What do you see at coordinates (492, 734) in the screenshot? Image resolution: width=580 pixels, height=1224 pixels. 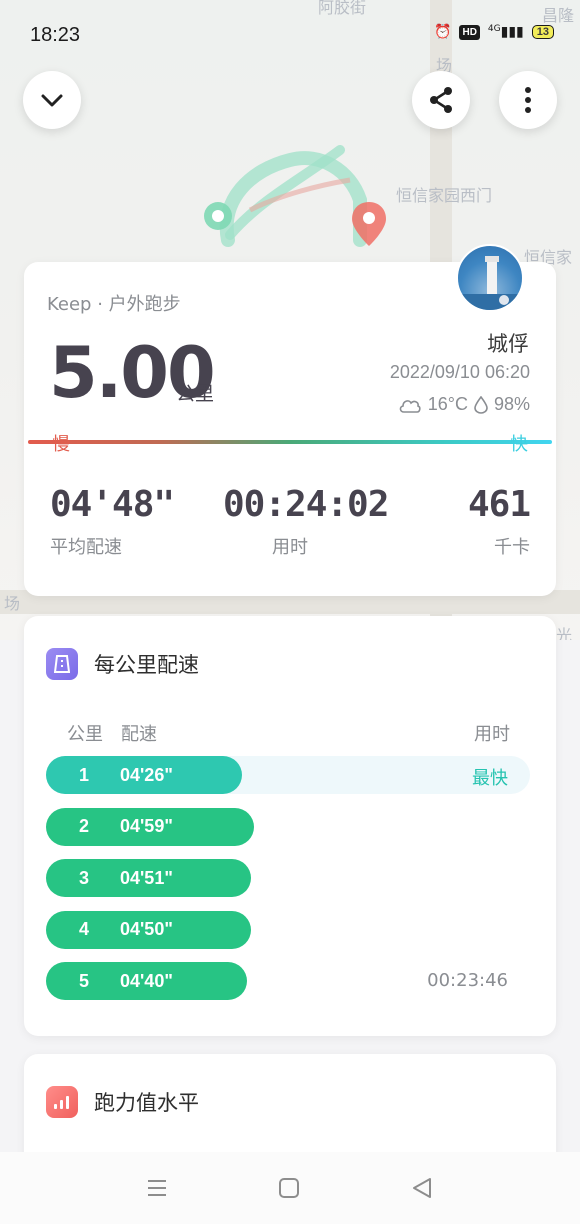 I see `col-time: 用时` at bounding box center [492, 734].